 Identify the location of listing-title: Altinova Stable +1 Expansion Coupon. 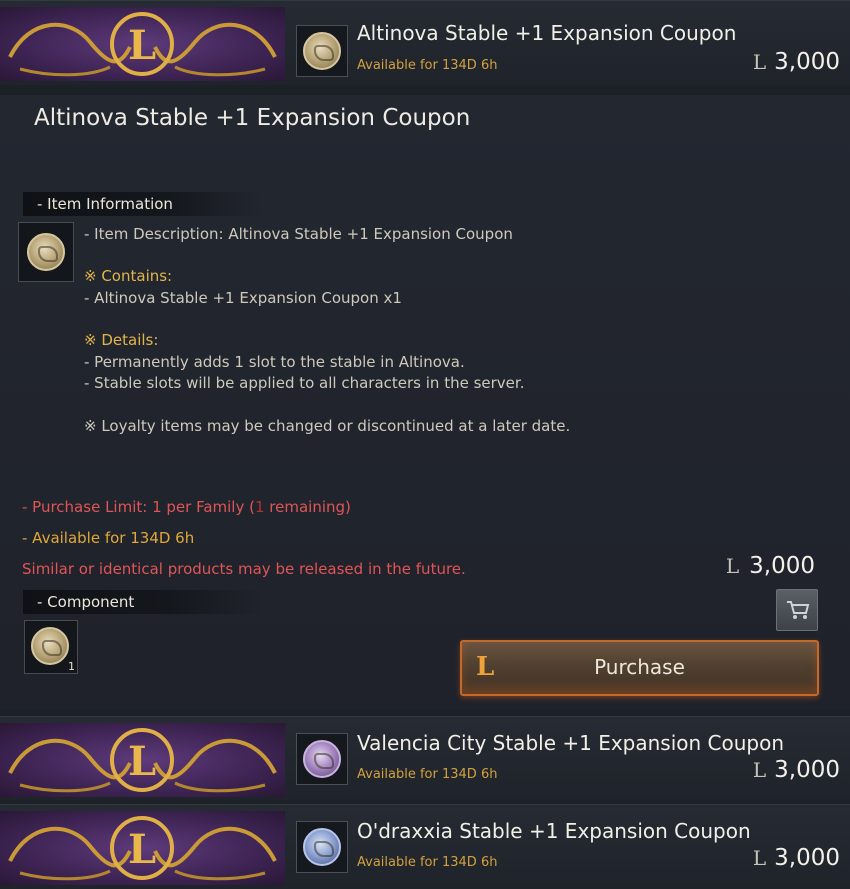
(547, 33).